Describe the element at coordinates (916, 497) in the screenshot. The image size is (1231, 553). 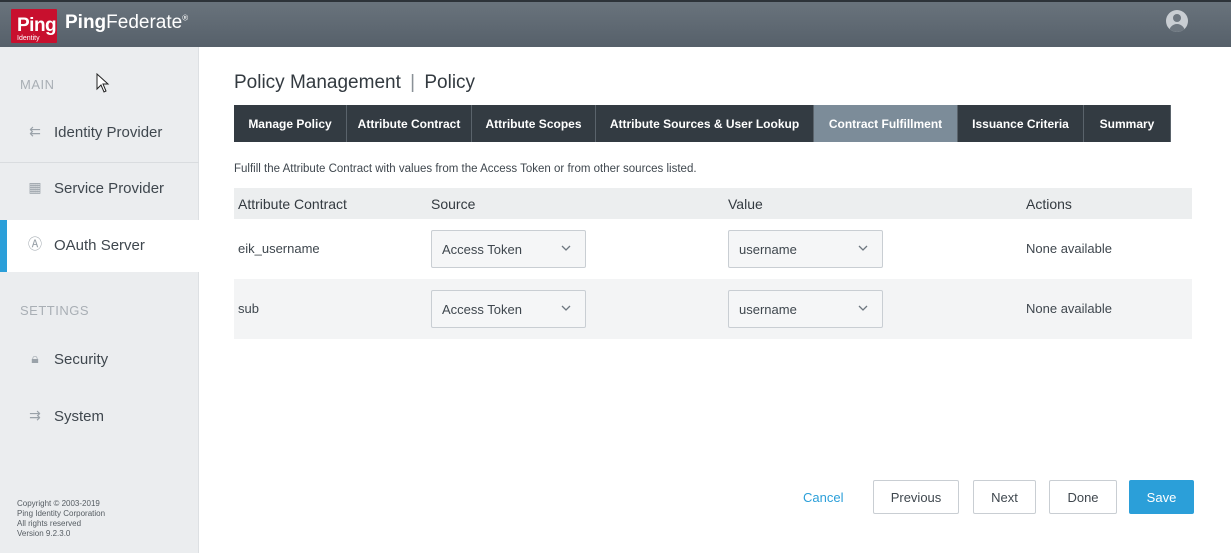
I see `previous-button: Previous` at that location.